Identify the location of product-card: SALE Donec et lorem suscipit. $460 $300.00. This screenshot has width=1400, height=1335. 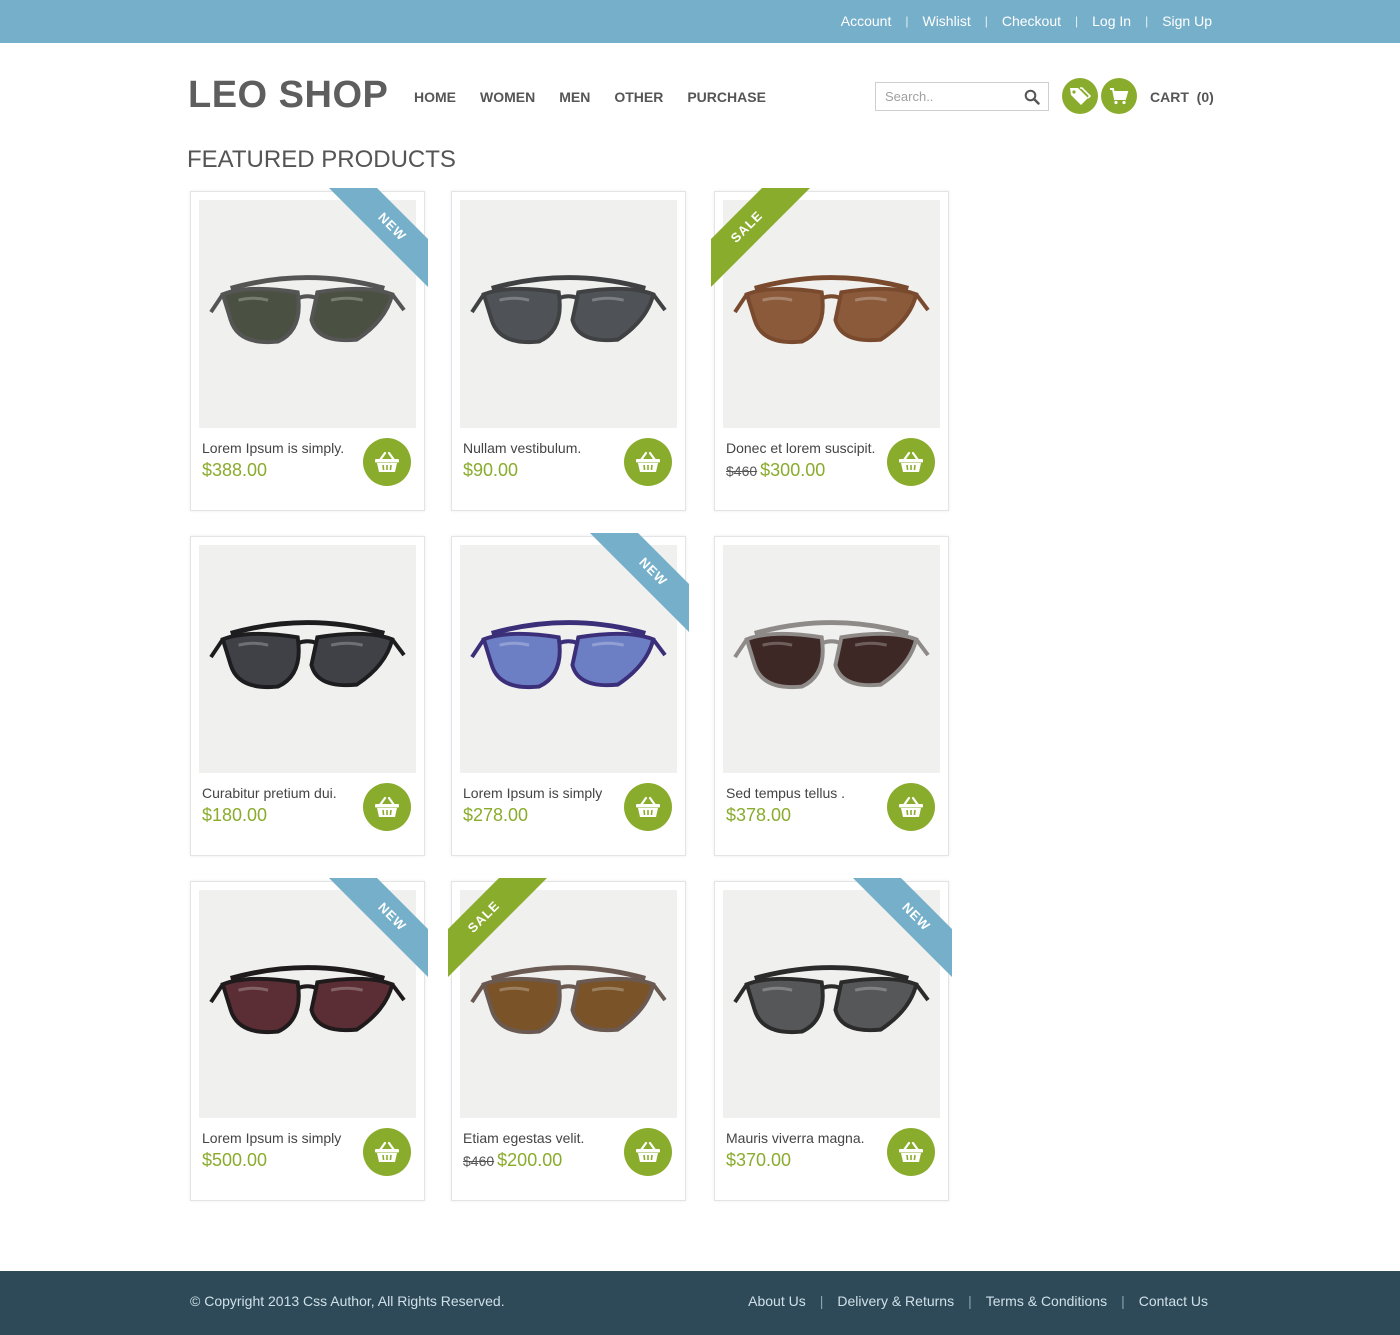
(830, 349).